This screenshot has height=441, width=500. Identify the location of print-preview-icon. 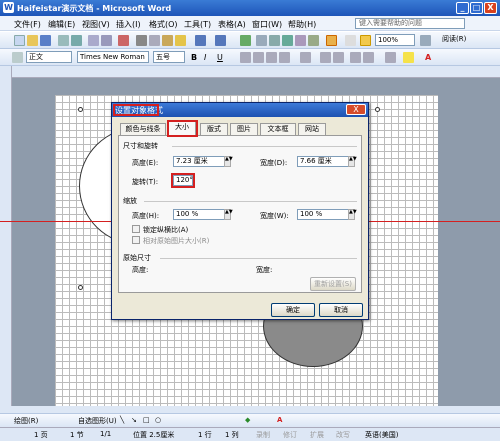
(106, 40).